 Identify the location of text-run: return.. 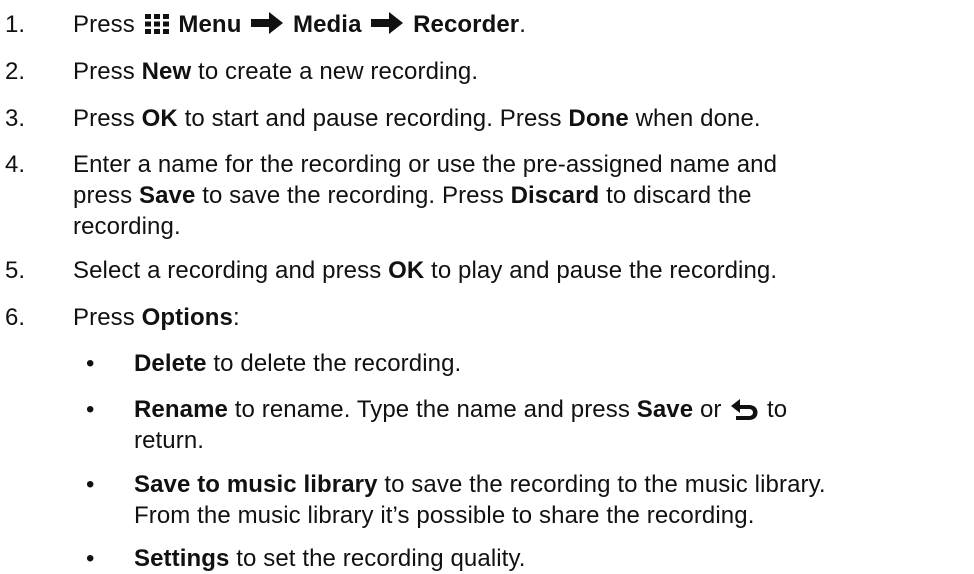
(169, 440).